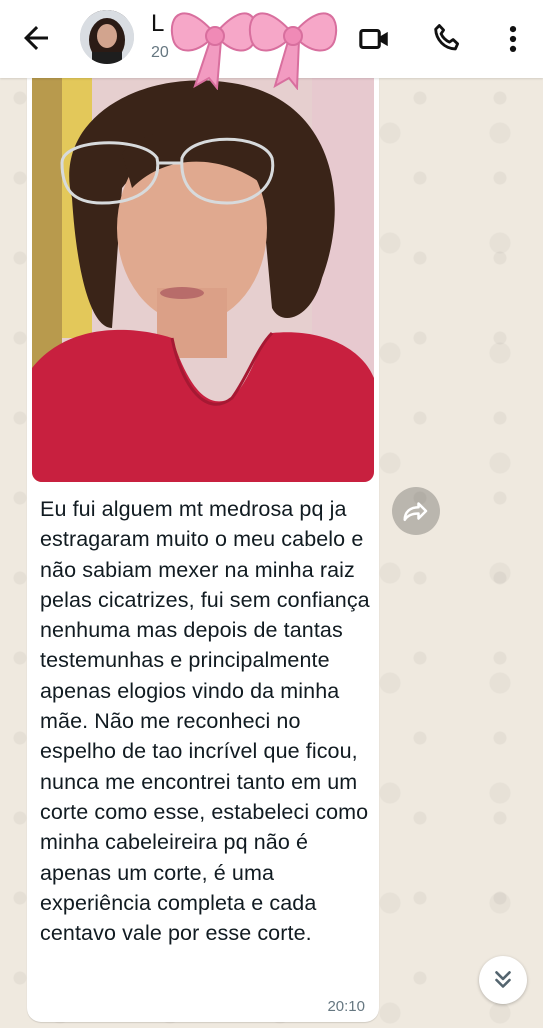 Image resolution: width=543 pixels, height=1028 pixels. Describe the element at coordinates (447, 39) in the screenshot. I see `phone-call-icon` at that location.